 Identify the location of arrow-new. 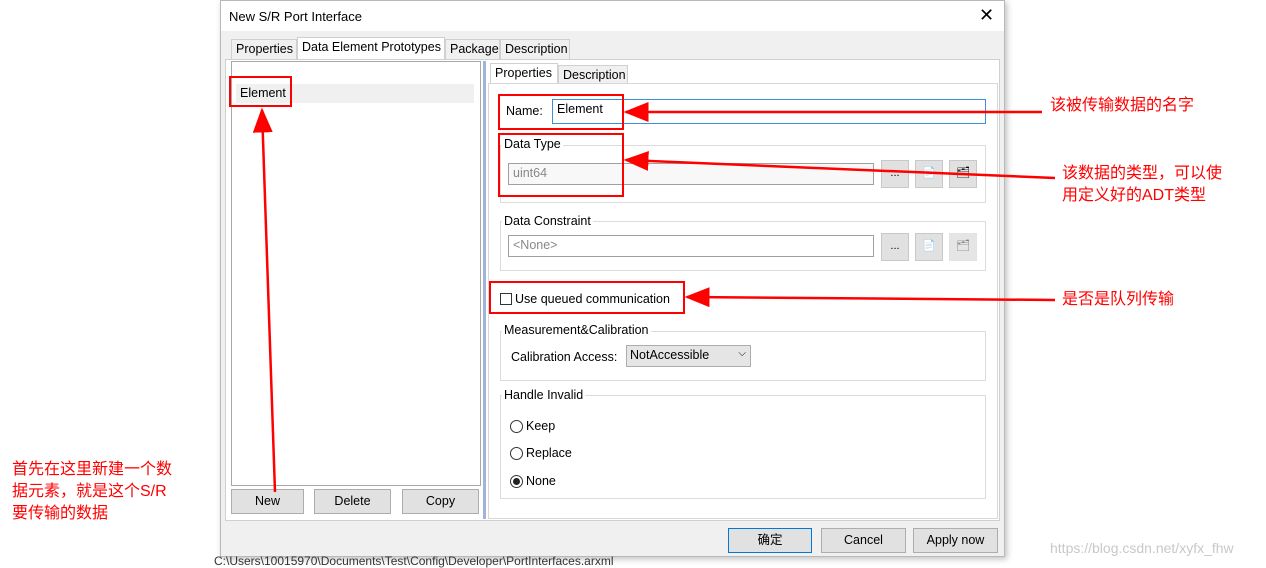
(264, 300).